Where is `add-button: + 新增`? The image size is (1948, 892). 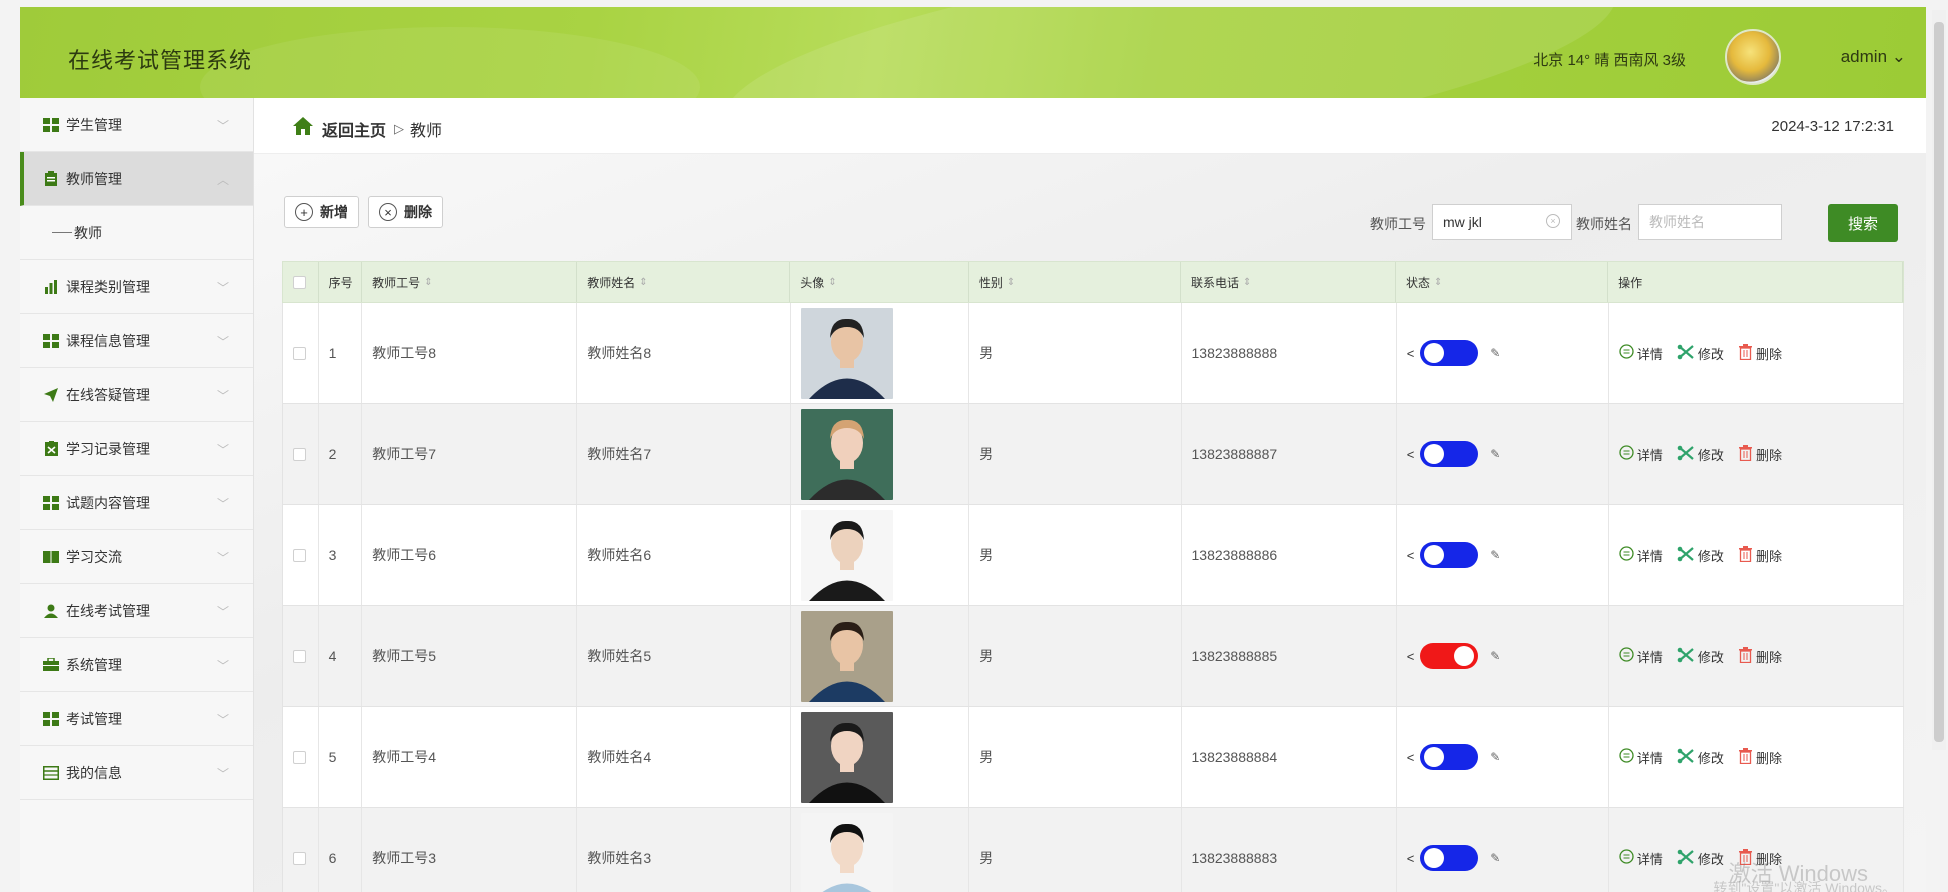
add-button: + 新增 is located at coordinates (321, 212).